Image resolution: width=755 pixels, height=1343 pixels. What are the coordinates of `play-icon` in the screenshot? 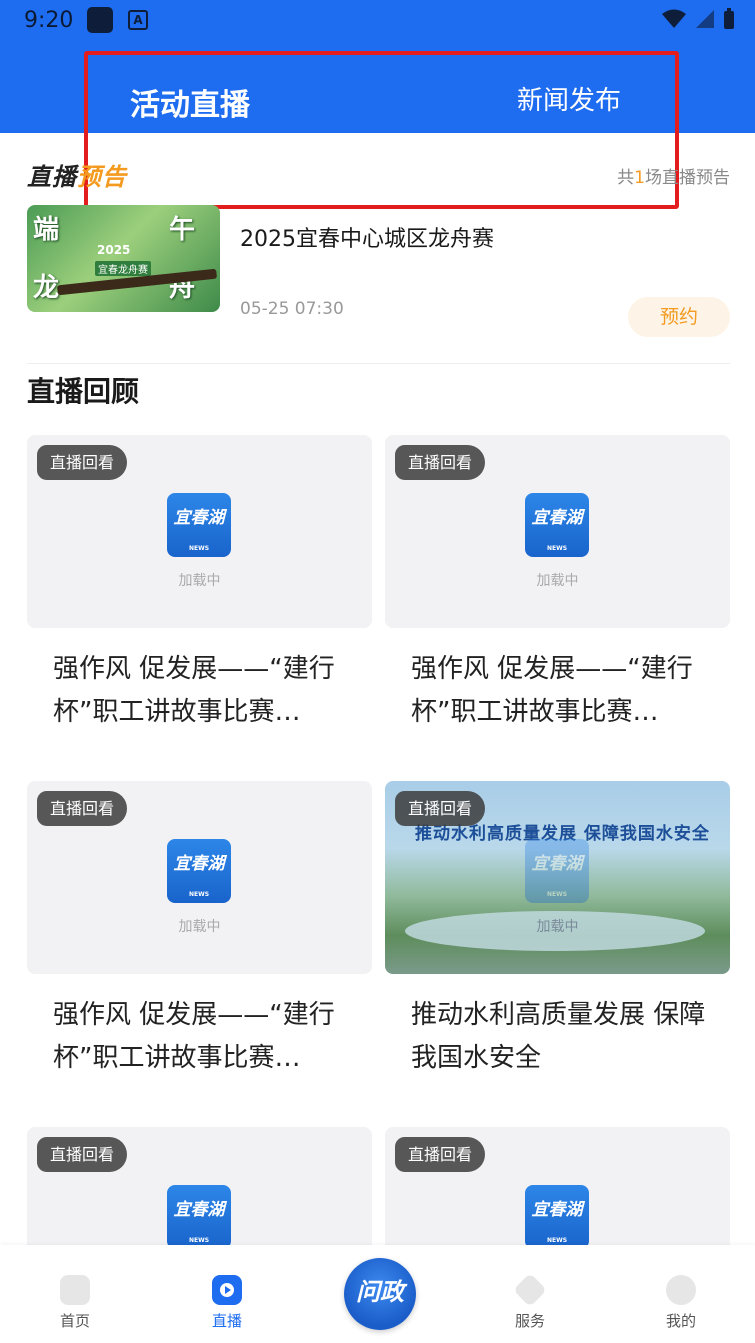 It's located at (227, 1290).